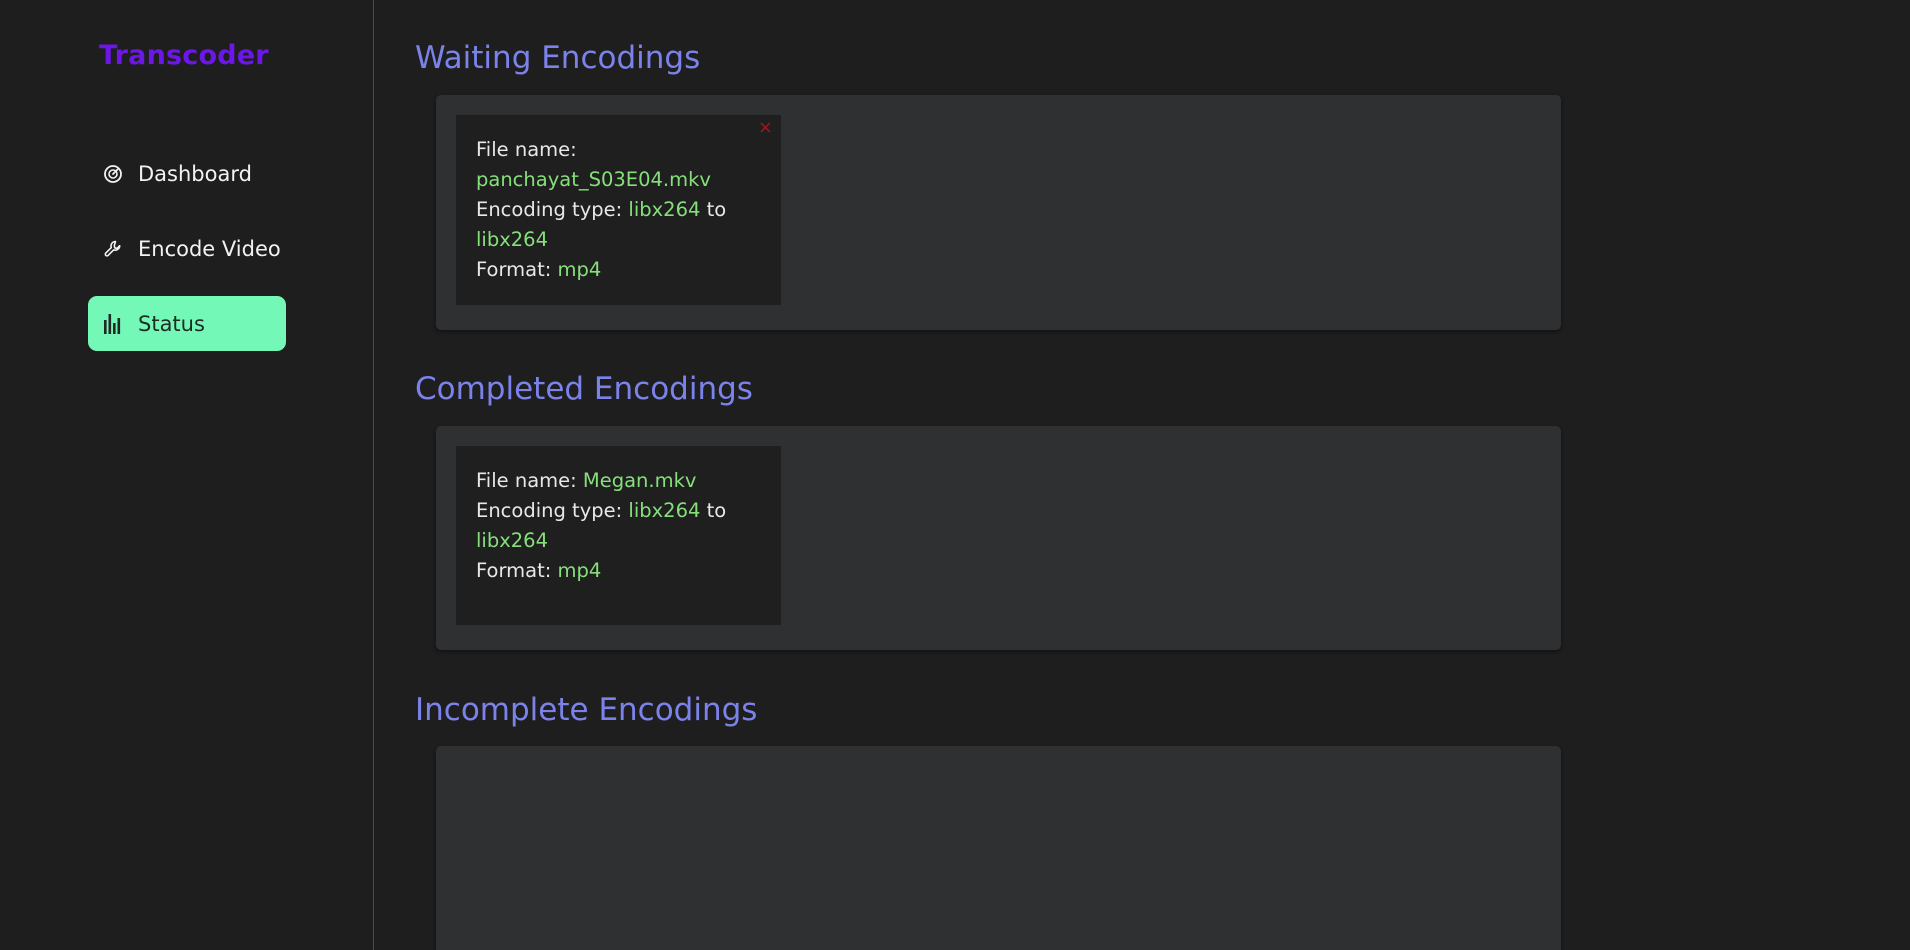 This screenshot has width=1910, height=950. Describe the element at coordinates (765, 128) in the screenshot. I see `close-icon: ×` at that location.